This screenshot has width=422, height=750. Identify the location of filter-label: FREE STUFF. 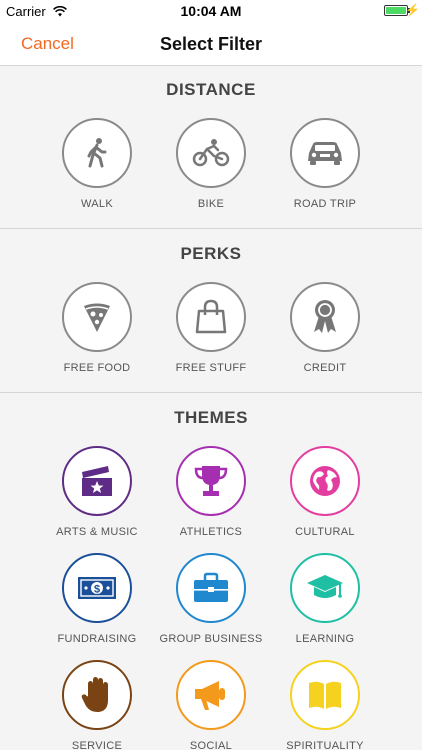
(211, 368).